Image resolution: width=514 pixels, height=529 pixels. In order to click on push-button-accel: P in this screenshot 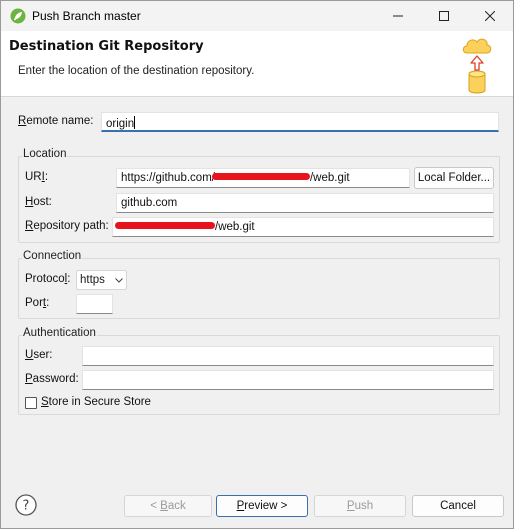, I will do `click(350, 506)`.